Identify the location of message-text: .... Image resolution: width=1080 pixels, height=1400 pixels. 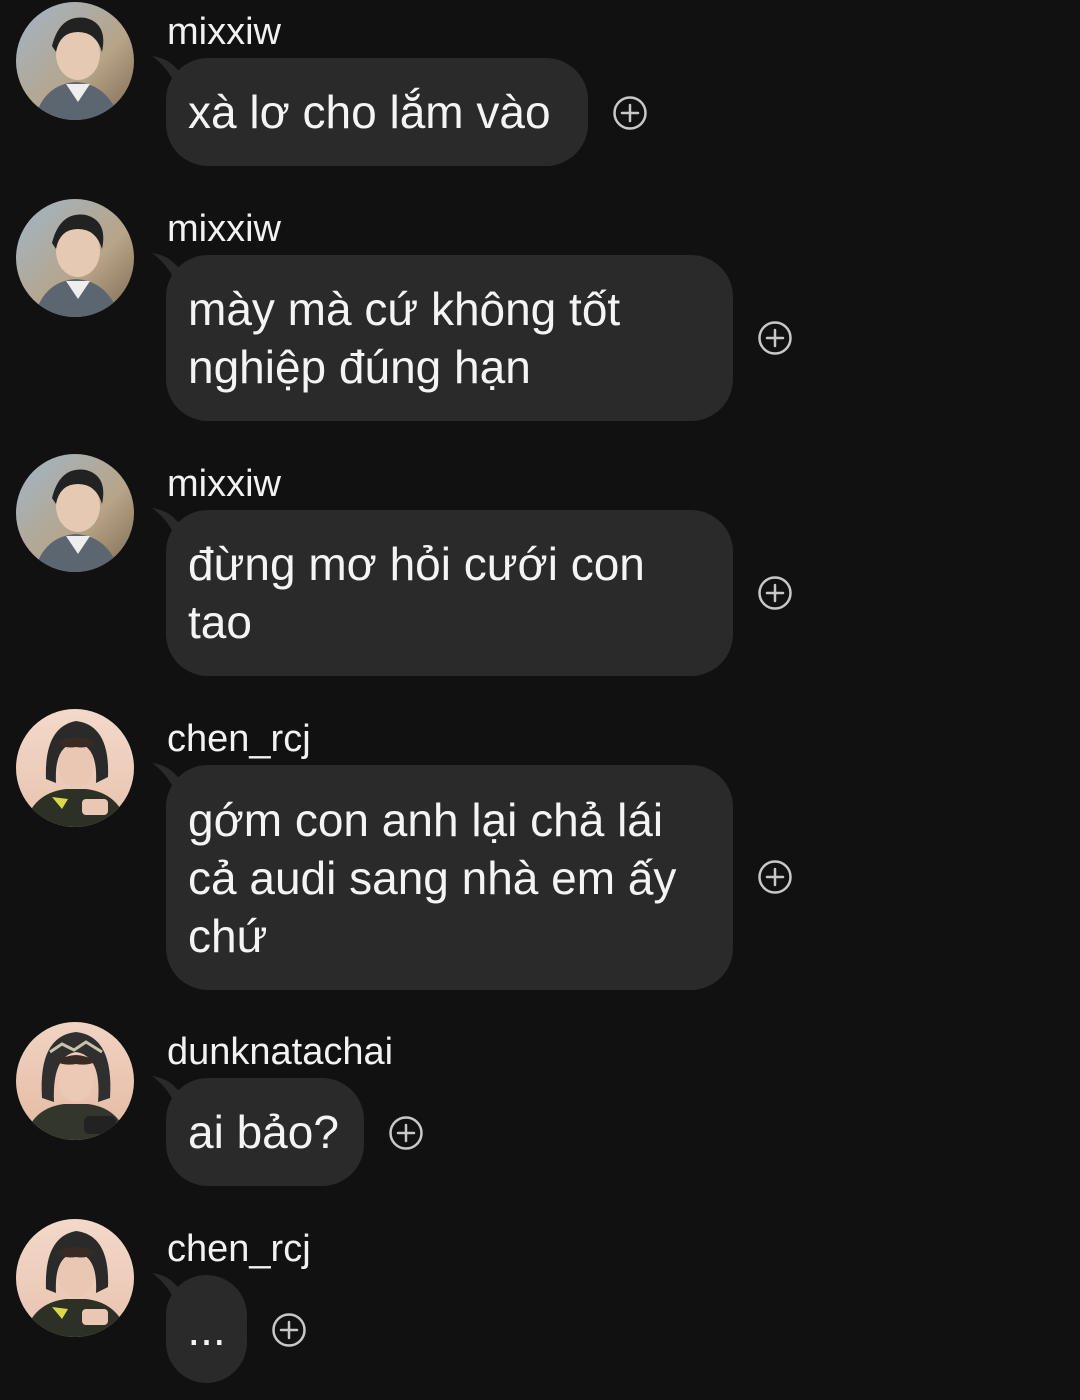
(206, 1329).